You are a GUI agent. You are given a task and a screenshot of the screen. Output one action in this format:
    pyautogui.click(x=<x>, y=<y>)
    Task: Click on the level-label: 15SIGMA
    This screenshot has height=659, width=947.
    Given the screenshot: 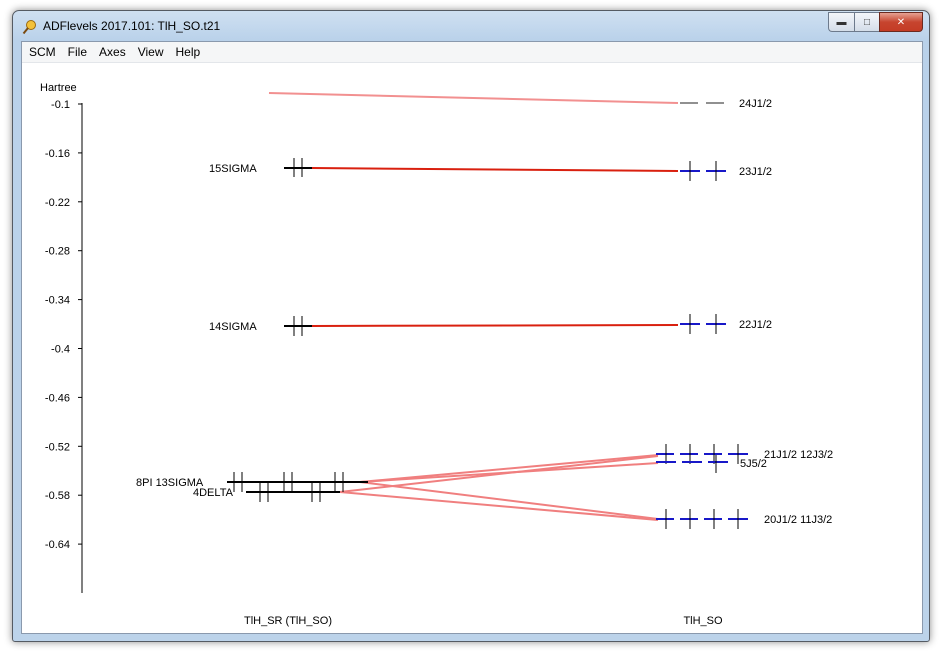 What is the action you would take?
    pyautogui.click(x=233, y=169)
    